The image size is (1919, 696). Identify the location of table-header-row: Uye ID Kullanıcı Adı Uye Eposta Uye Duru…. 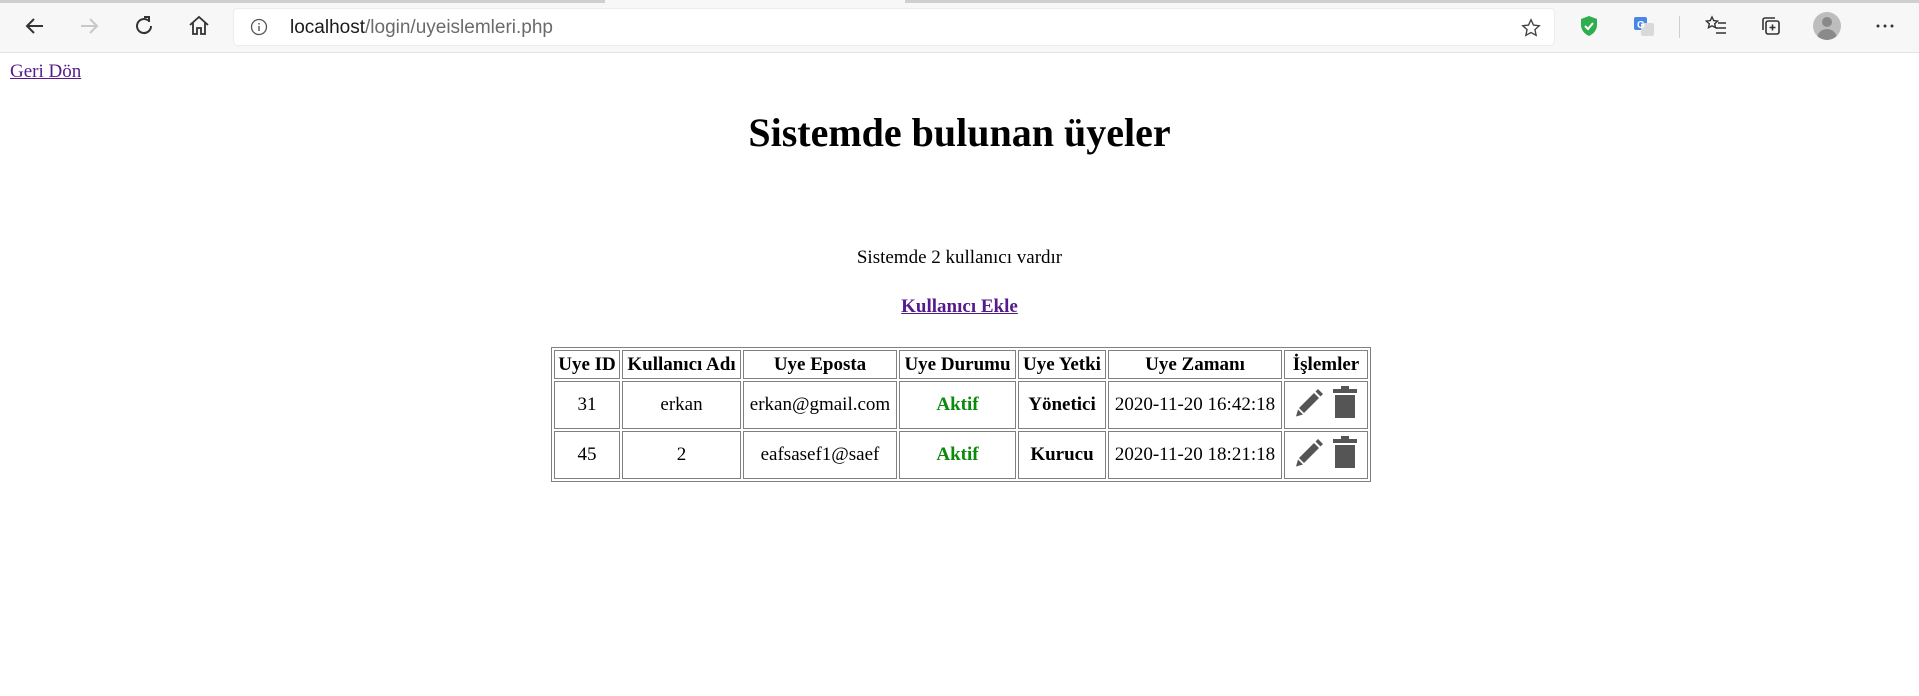
(961, 364).